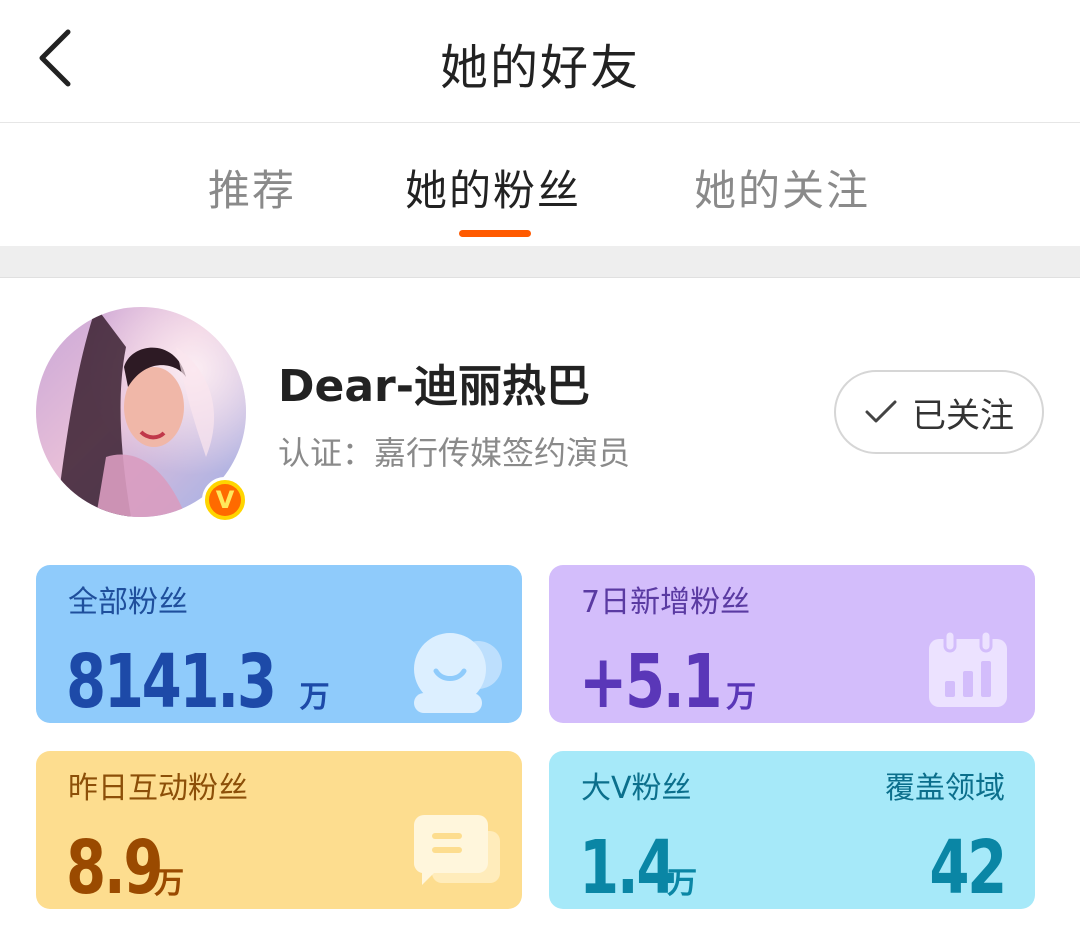  Describe the element at coordinates (540, 262) in the screenshot. I see `section-divider` at that location.